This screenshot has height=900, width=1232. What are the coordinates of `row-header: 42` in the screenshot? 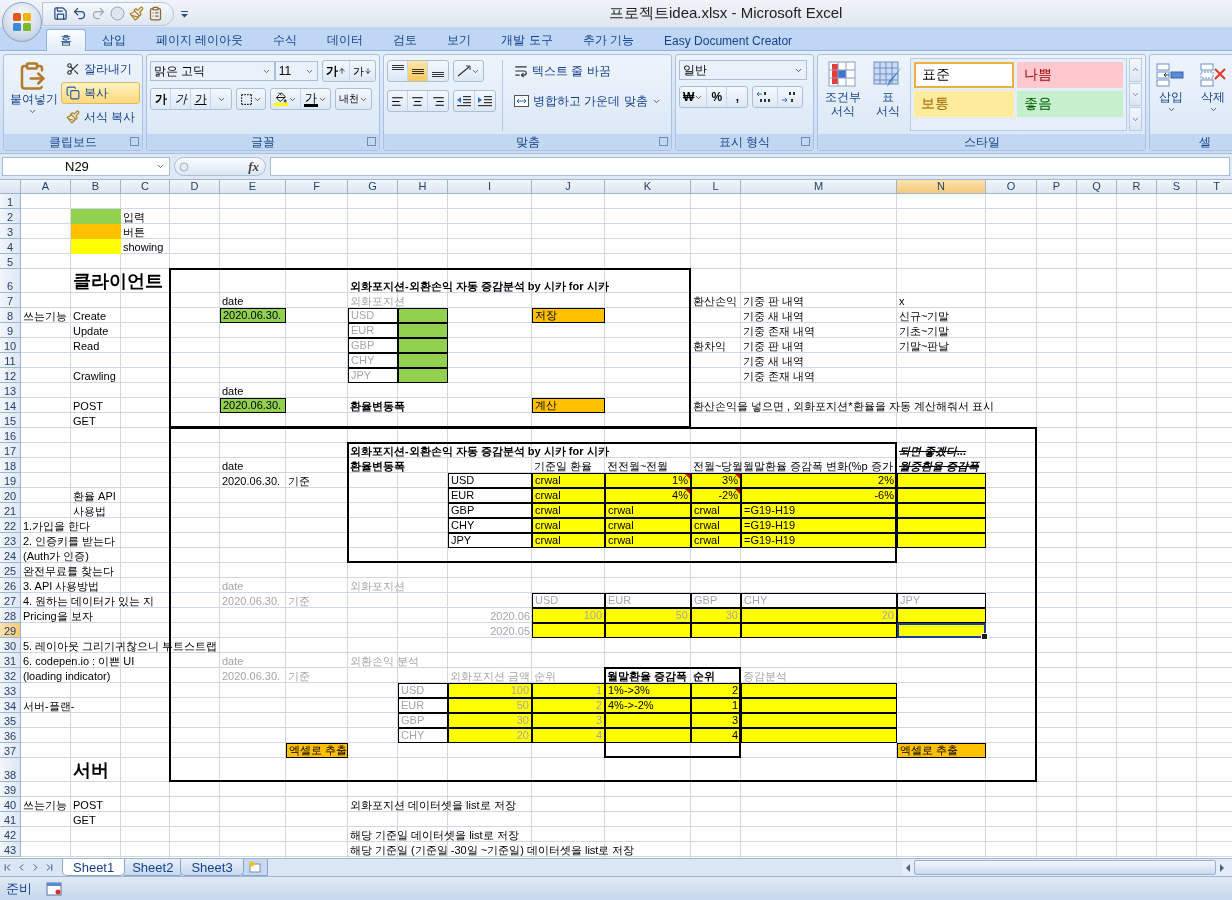 It's located at (10, 834).